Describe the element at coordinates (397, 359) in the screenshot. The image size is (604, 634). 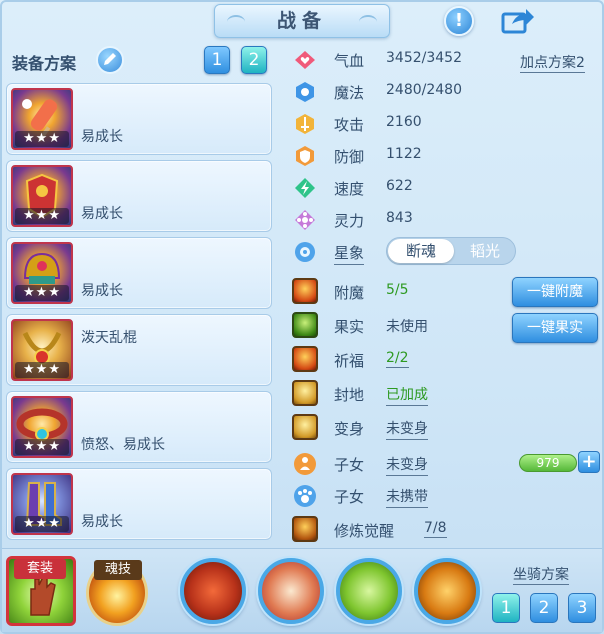
I see `extra-value: 2/2` at that location.